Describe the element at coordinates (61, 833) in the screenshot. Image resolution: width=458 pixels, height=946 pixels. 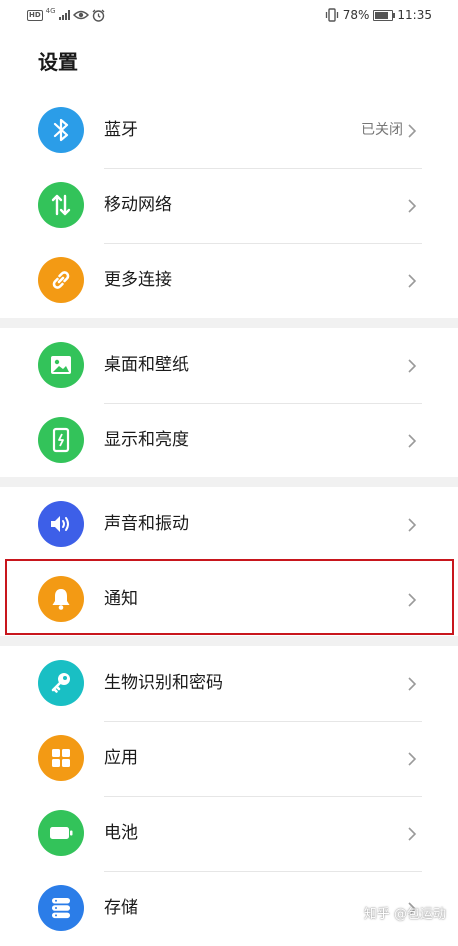
I see `battery-icon` at that location.